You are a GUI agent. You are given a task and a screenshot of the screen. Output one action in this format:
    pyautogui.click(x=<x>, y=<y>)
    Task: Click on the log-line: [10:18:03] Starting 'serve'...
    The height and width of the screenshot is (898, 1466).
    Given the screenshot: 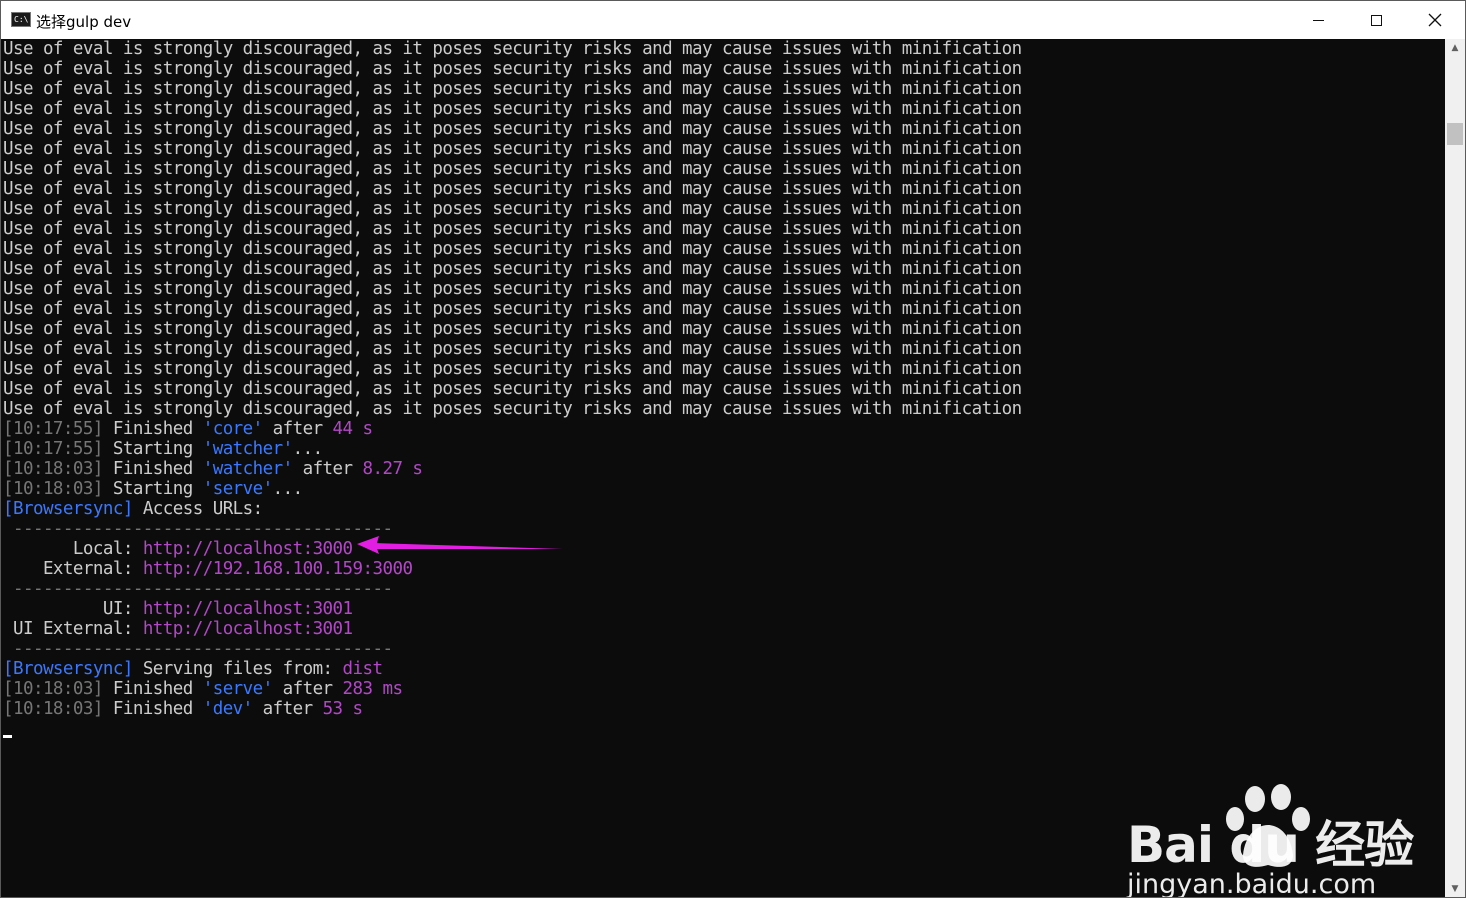 What is the action you would take?
    pyautogui.click(x=153, y=489)
    